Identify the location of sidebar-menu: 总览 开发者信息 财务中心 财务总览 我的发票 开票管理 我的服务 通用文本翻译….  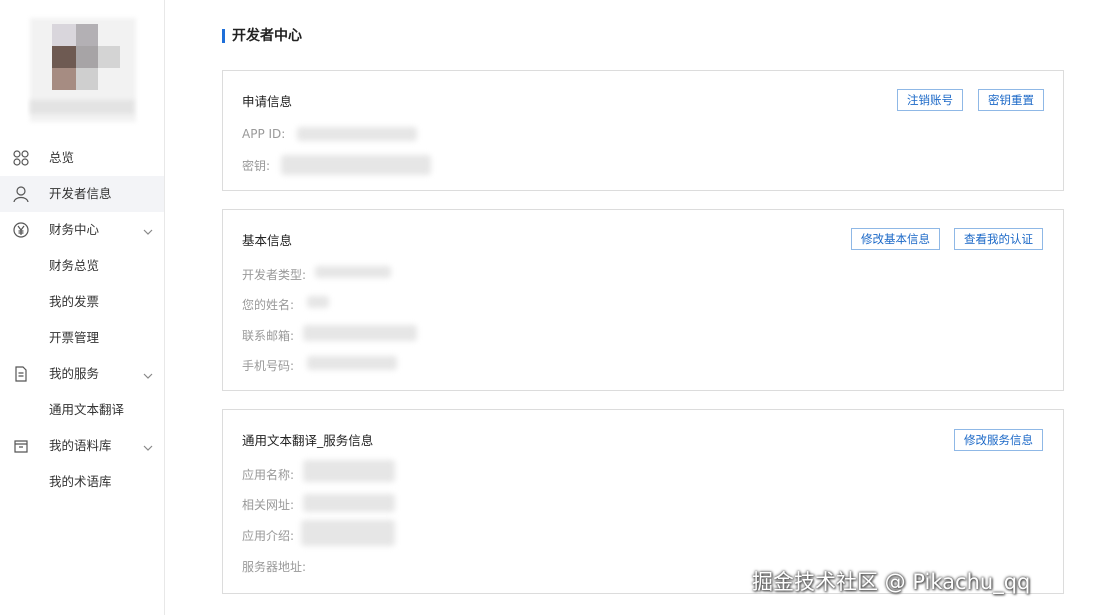
(82, 320).